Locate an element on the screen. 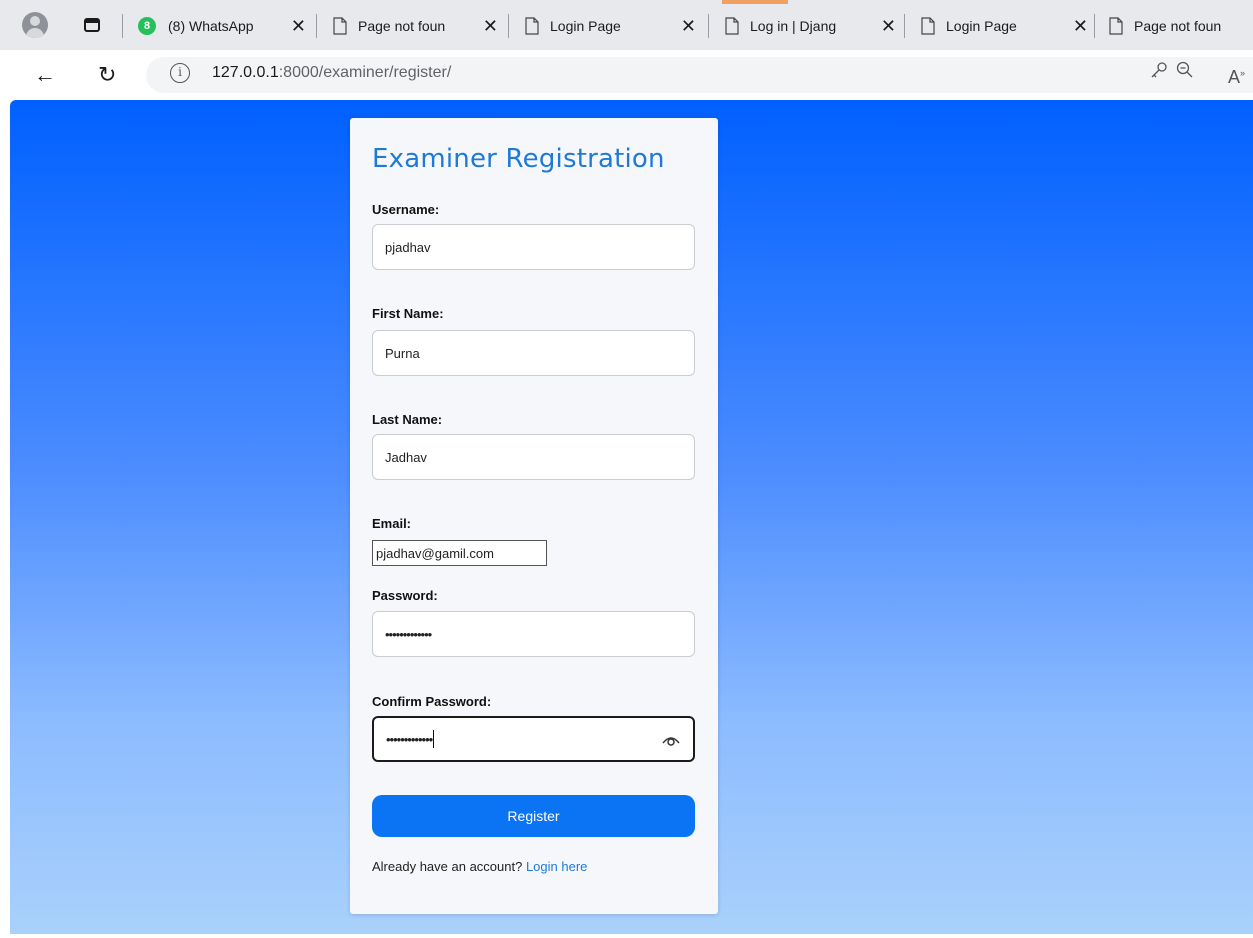  page-title: Examiner Registration is located at coordinates (518, 159).